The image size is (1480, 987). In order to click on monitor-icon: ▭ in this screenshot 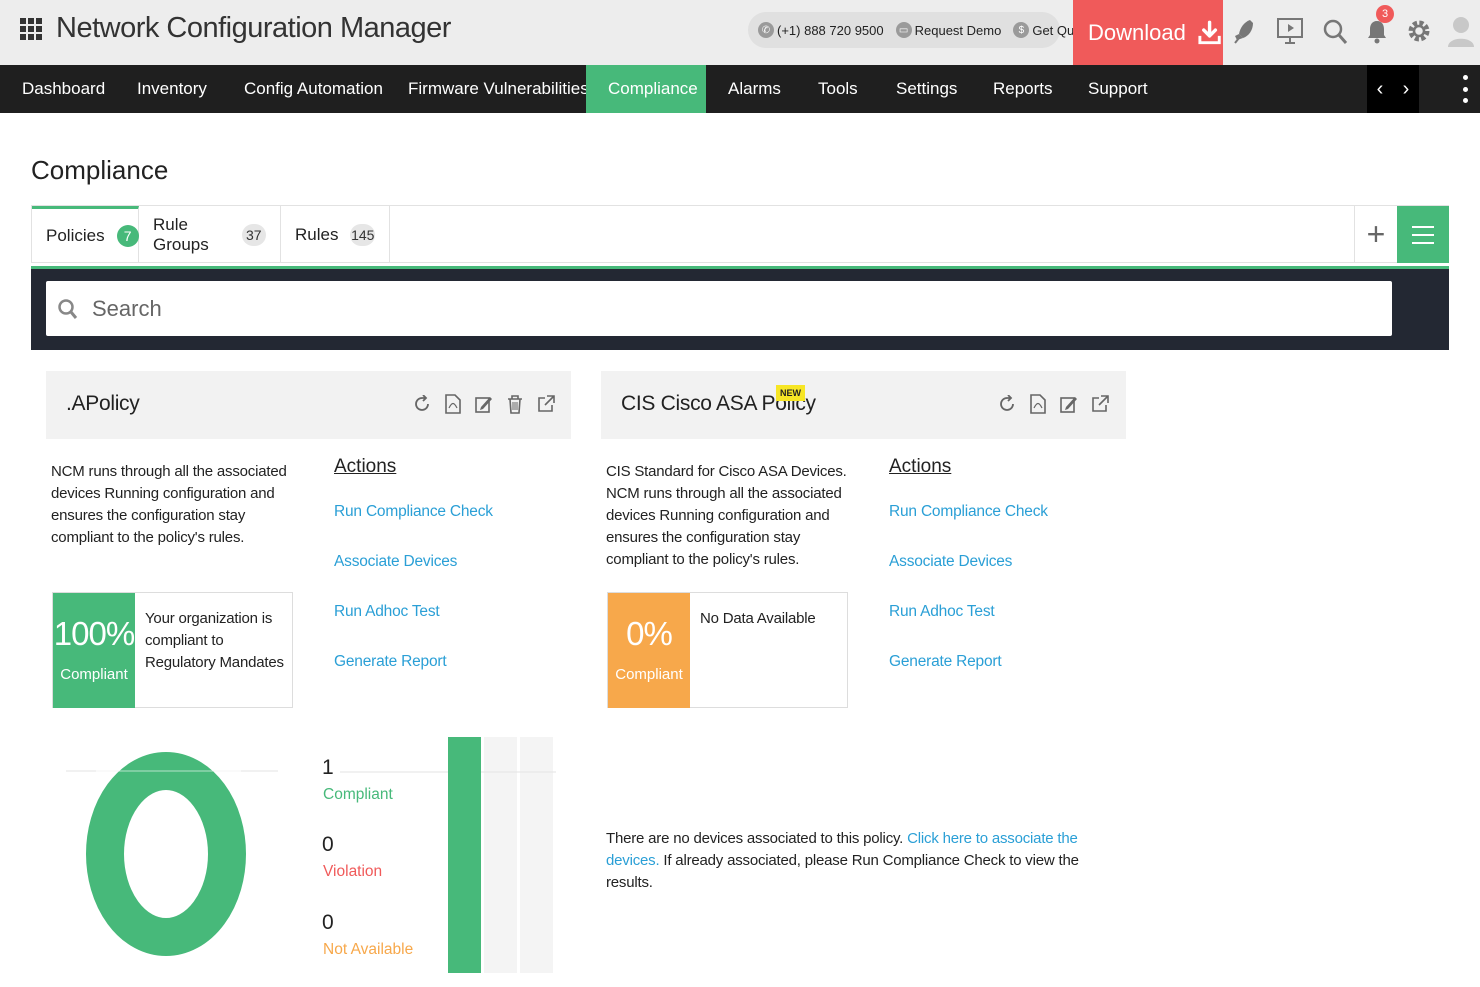, I will do `click(903, 30)`.